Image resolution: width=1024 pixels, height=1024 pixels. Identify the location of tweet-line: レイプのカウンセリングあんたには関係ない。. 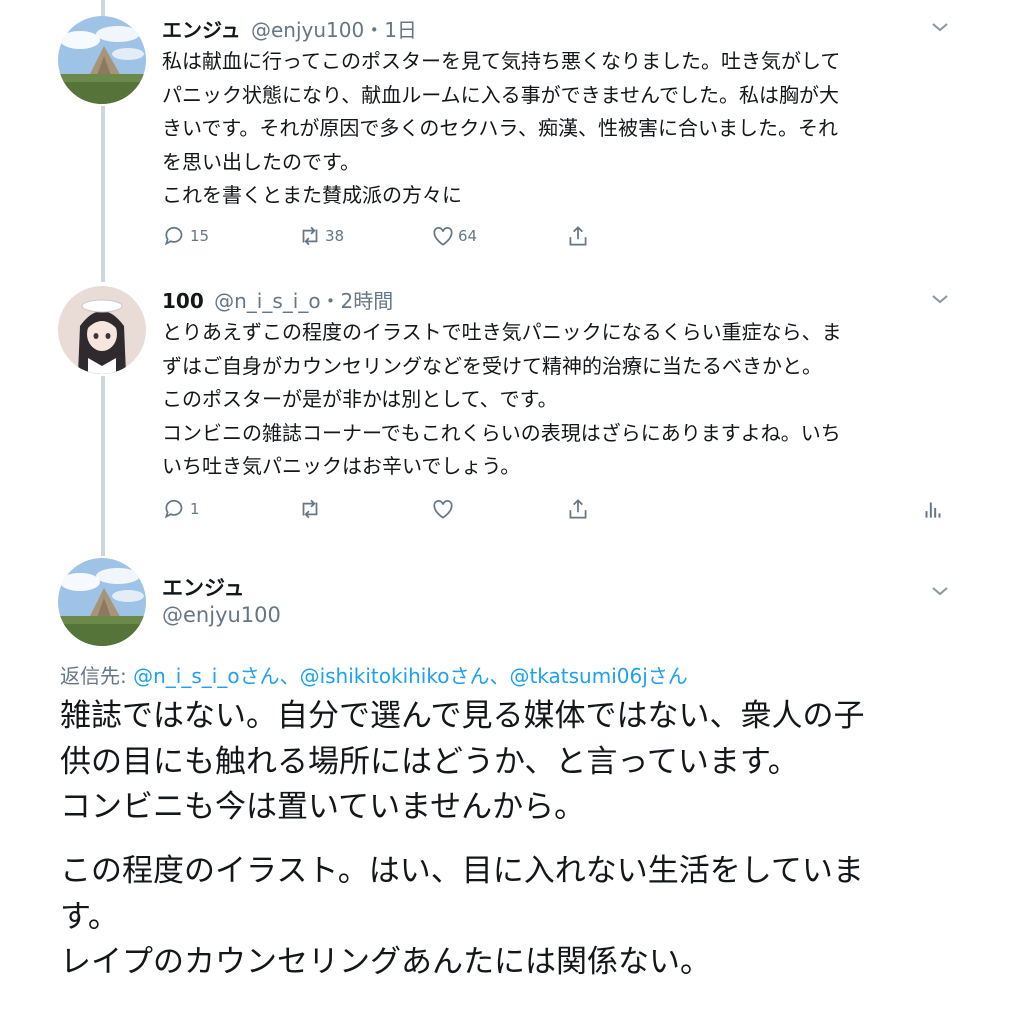
(385, 962).